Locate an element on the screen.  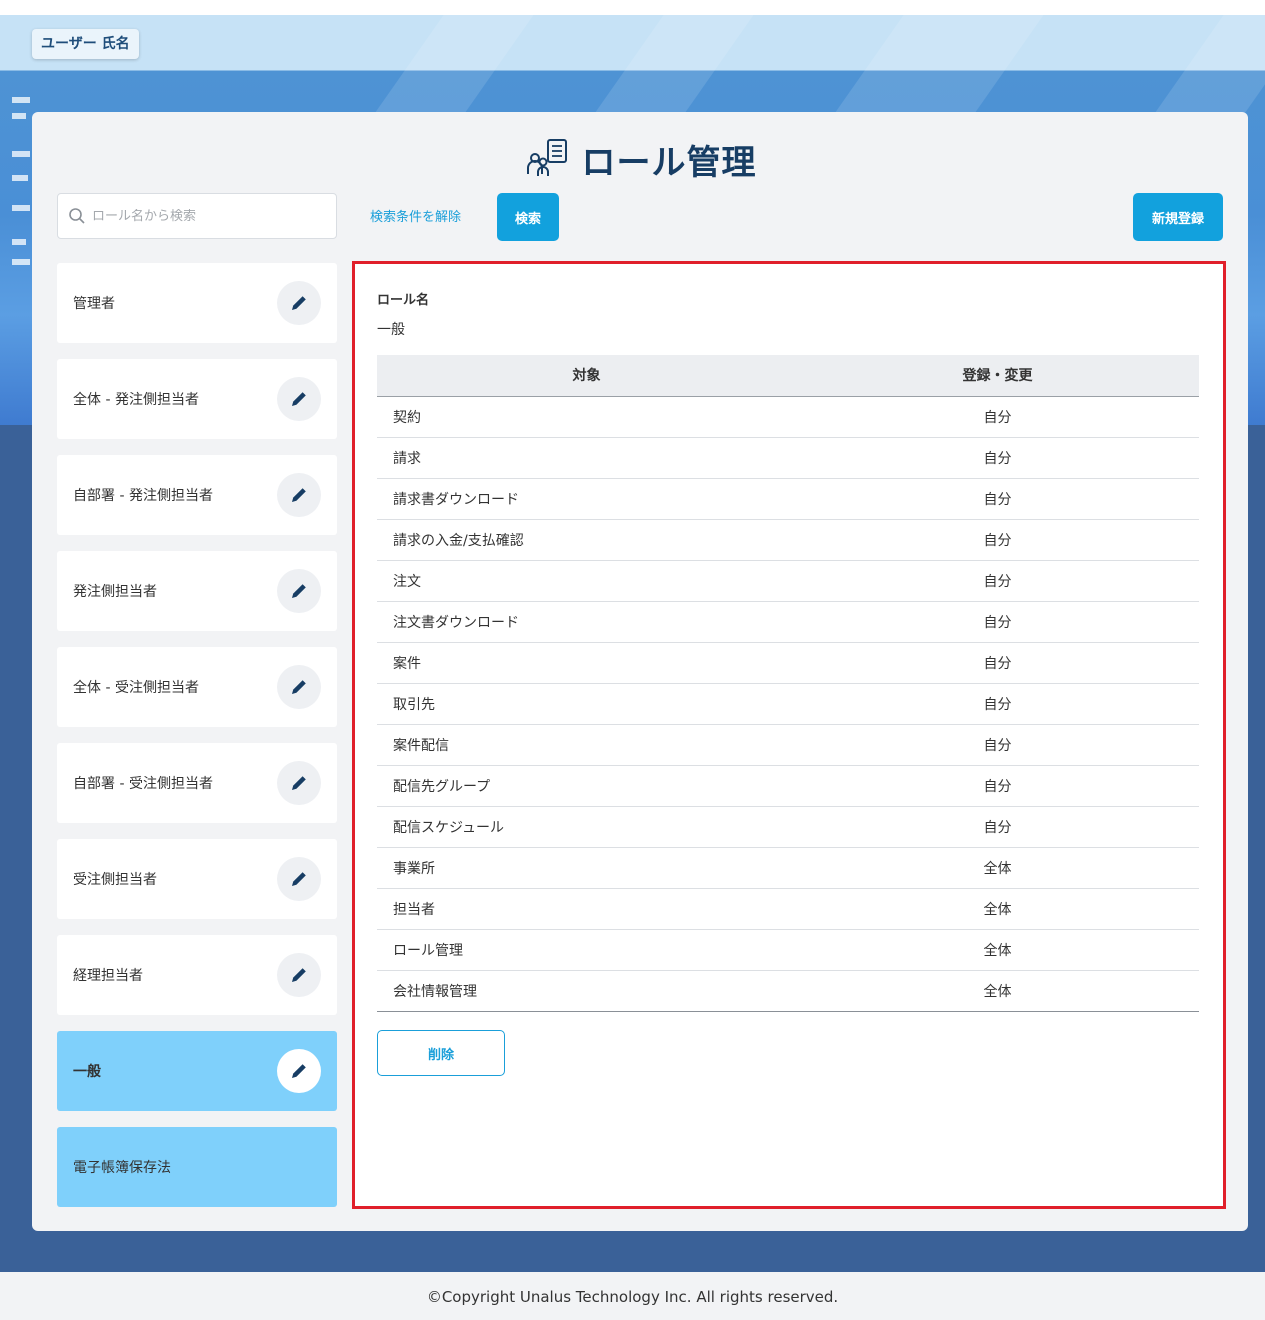
role-item: 自部署 - 受注側担当者 is located at coordinates (197, 783).